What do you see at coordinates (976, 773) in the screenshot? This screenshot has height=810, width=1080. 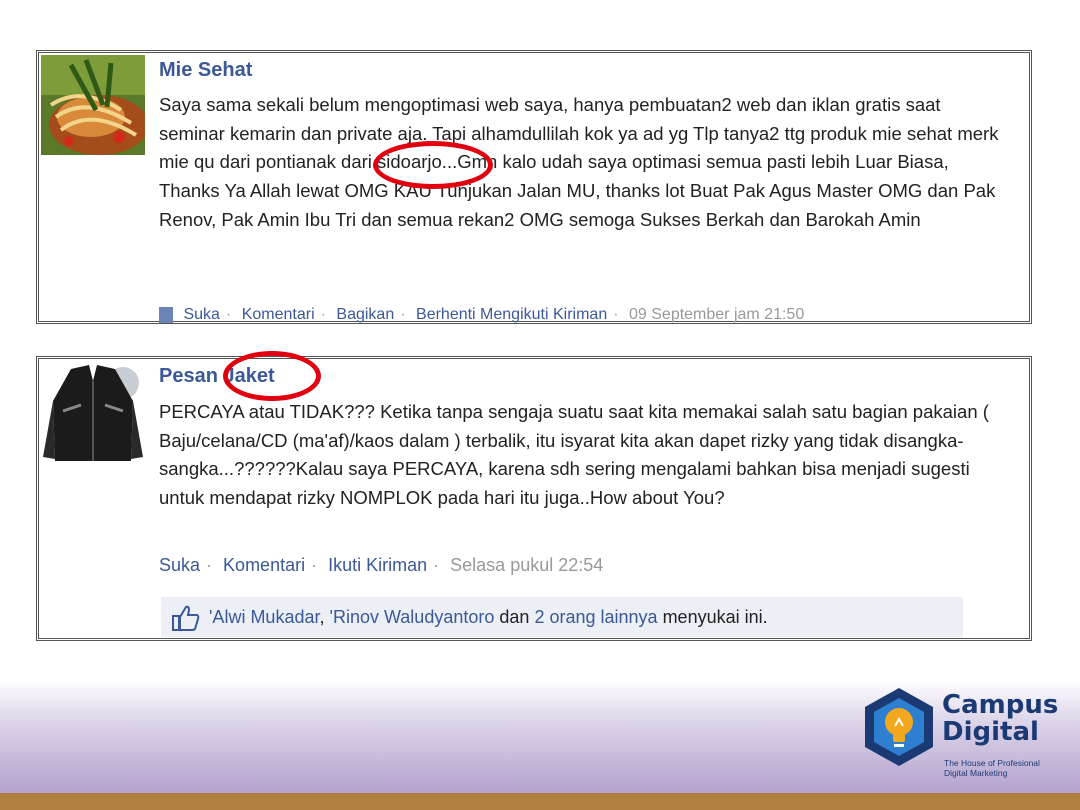 I see `logo-tagline2: Digital Marketing` at bounding box center [976, 773].